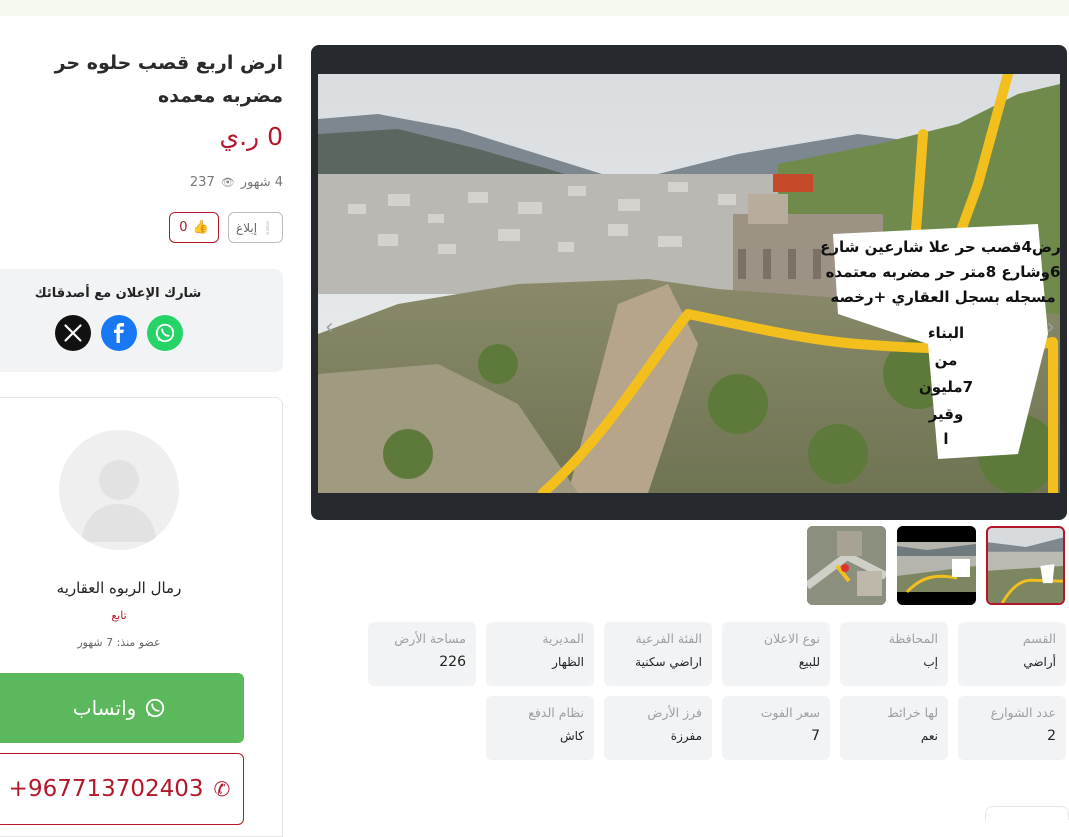  Describe the element at coordinates (452, 662) in the screenshot. I see `detail-value: 226` at that location.